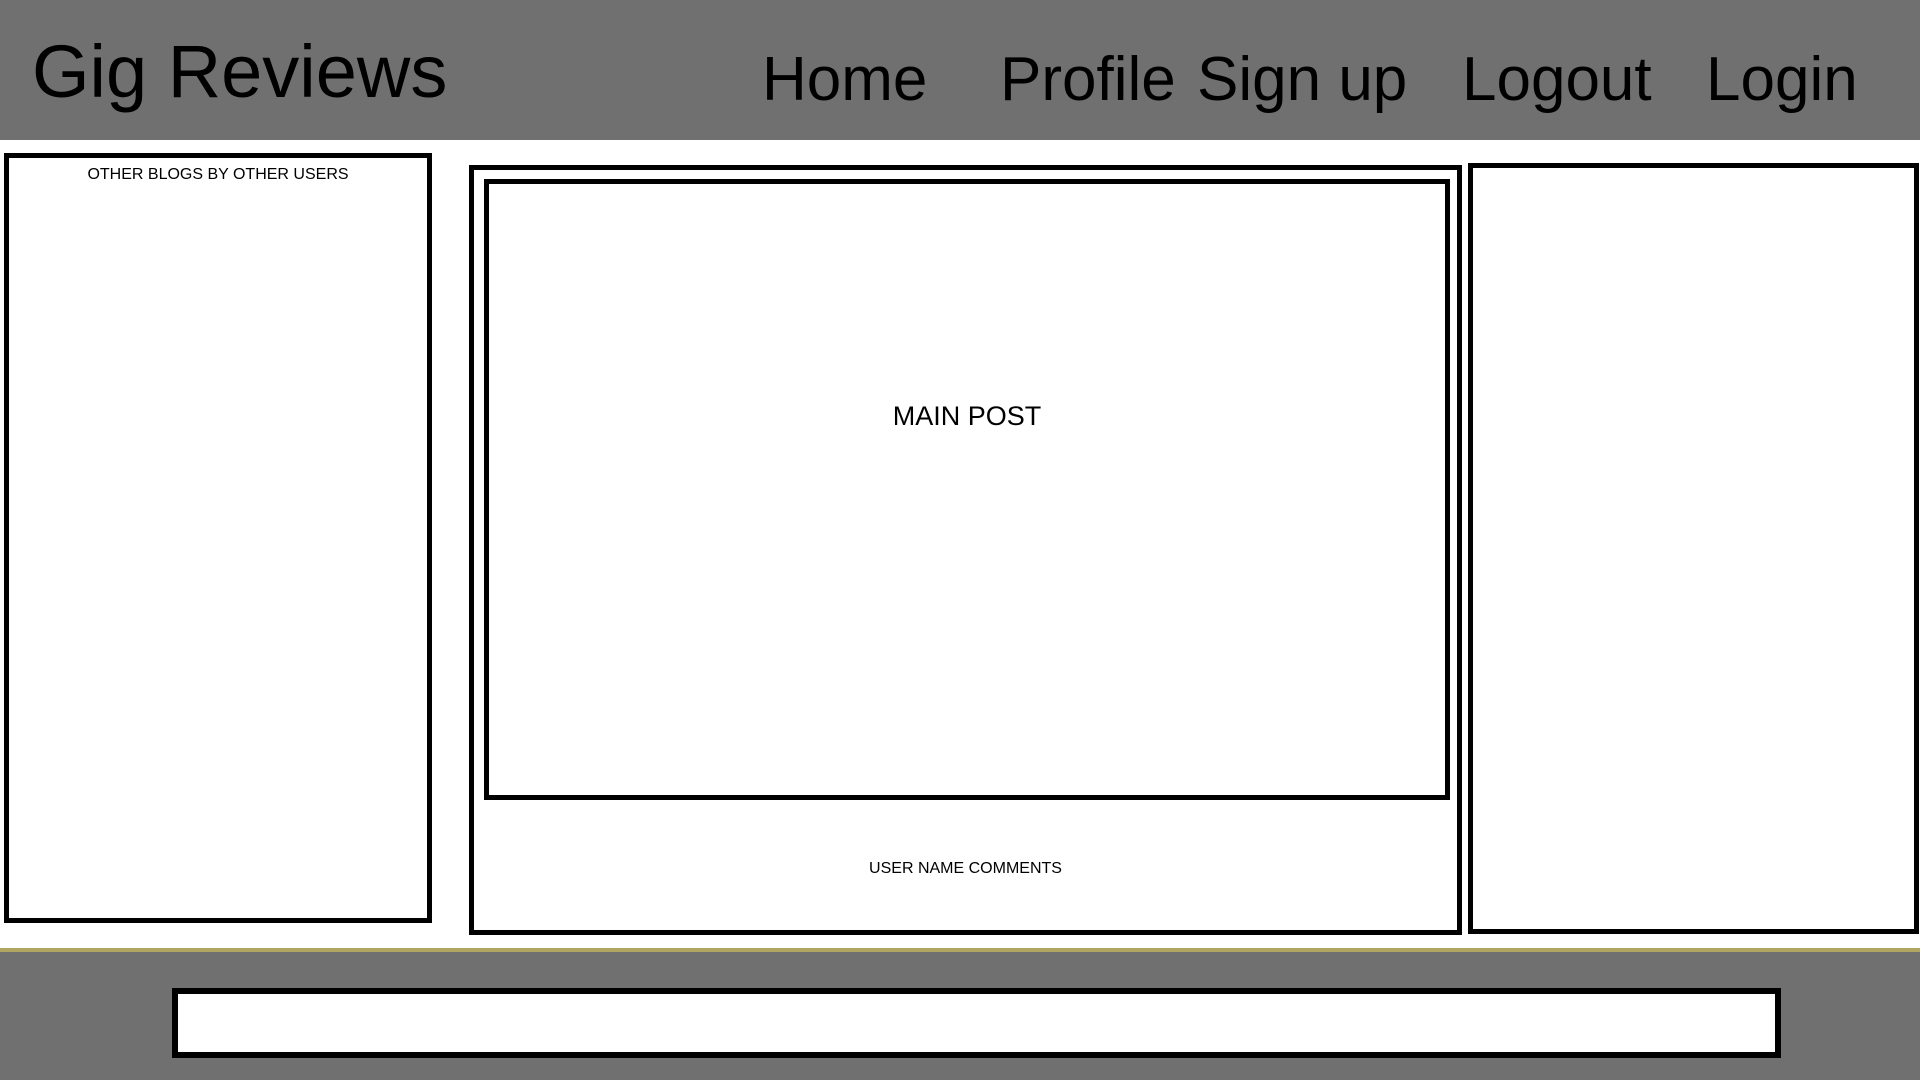  What do you see at coordinates (976, 1023) in the screenshot?
I see `footer-content-box` at bounding box center [976, 1023].